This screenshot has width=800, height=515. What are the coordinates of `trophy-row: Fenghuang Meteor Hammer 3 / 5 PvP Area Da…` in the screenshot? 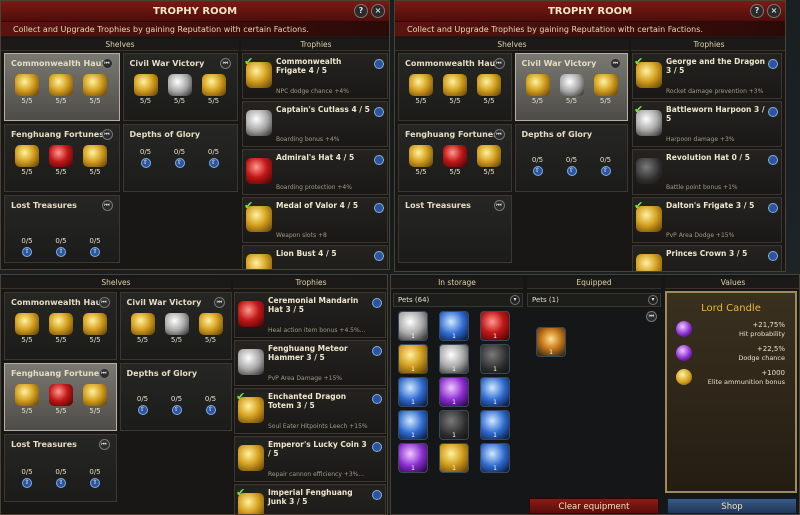 It's located at (310, 363).